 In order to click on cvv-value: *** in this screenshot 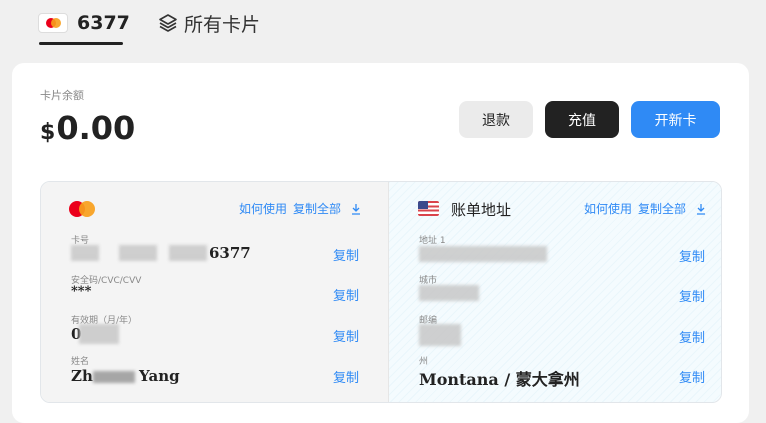, I will do `click(81, 291)`.